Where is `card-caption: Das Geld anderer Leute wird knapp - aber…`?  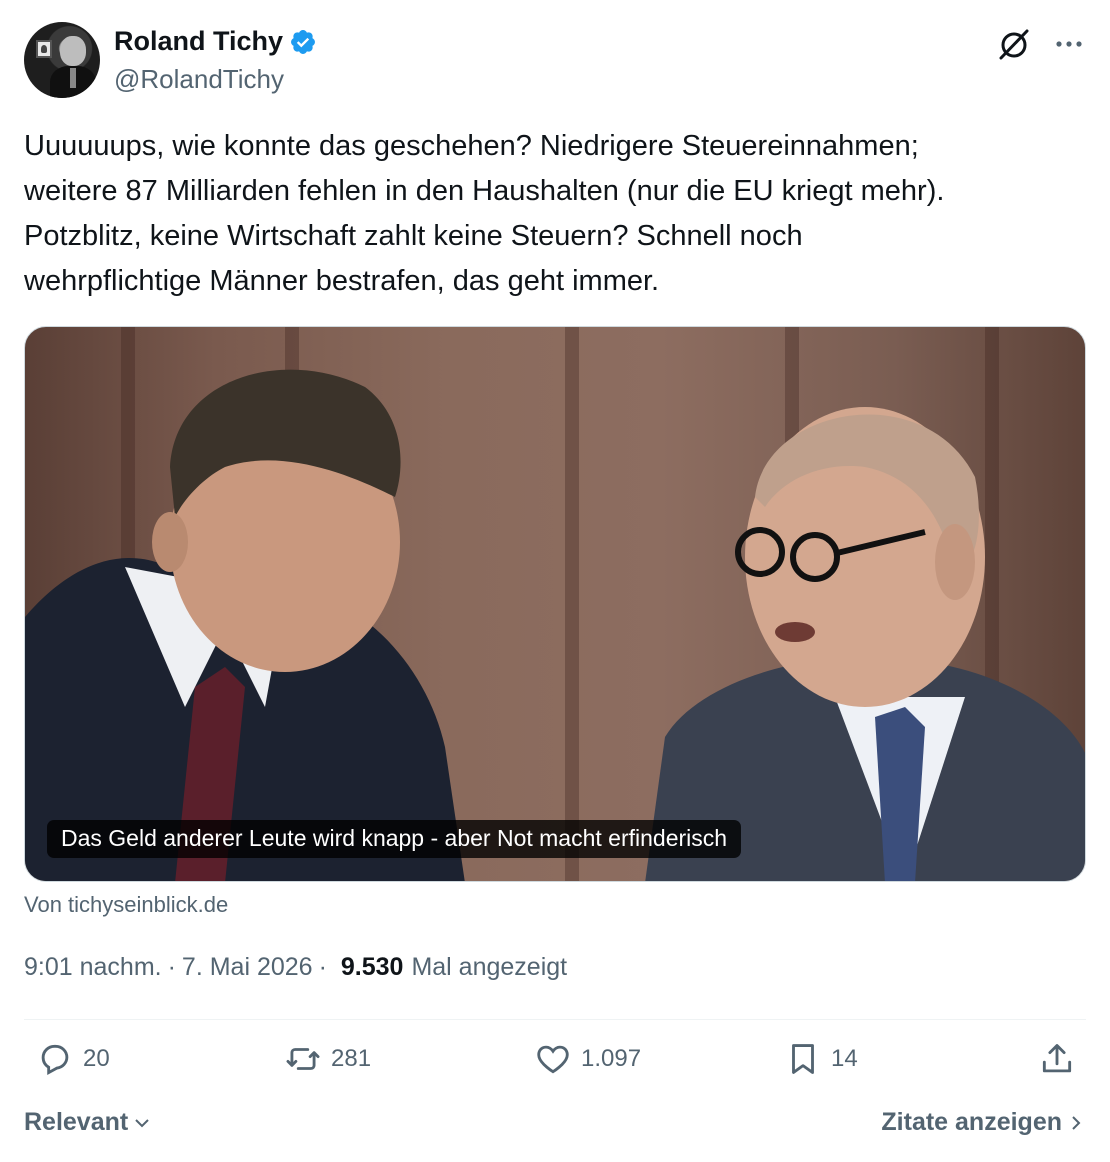
card-caption: Das Geld anderer Leute wird knapp - aber… is located at coordinates (394, 839).